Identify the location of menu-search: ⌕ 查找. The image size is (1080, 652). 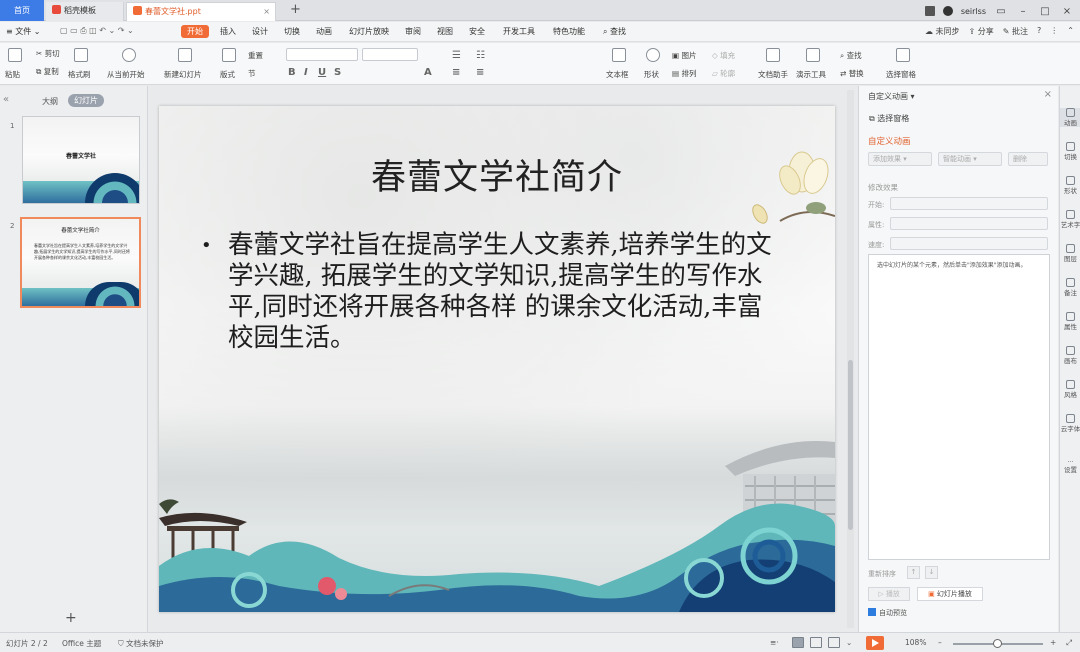
(614, 31).